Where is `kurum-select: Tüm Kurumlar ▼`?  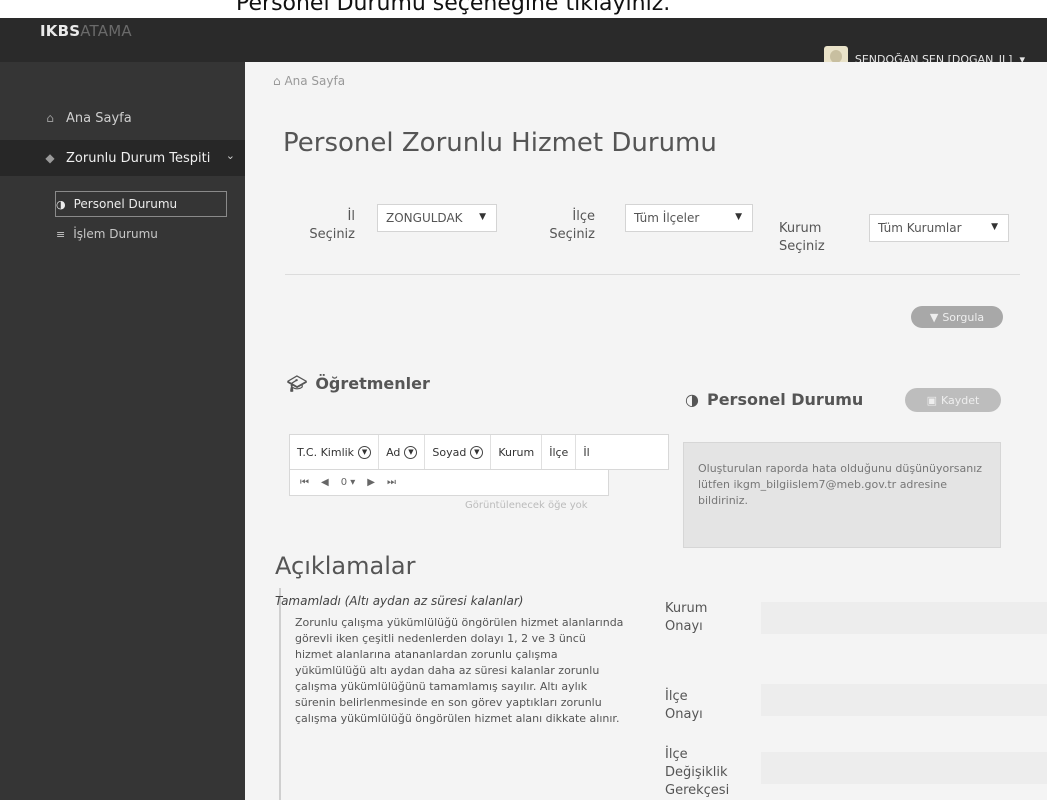
kurum-select: Tüm Kurumlar ▼ is located at coordinates (939, 228).